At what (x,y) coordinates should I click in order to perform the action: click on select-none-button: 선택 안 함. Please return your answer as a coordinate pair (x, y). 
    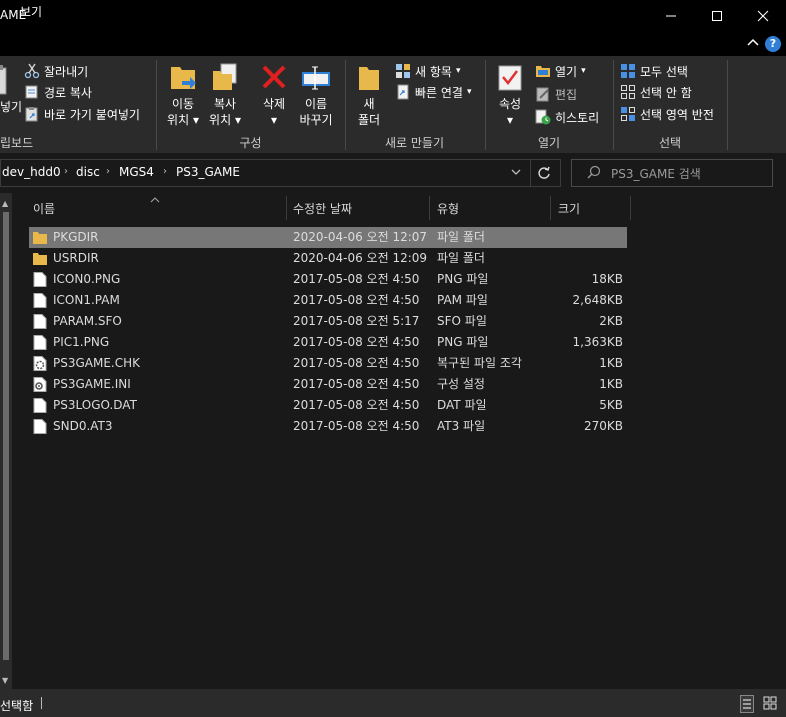
    Looking at the image, I should click on (656, 92).